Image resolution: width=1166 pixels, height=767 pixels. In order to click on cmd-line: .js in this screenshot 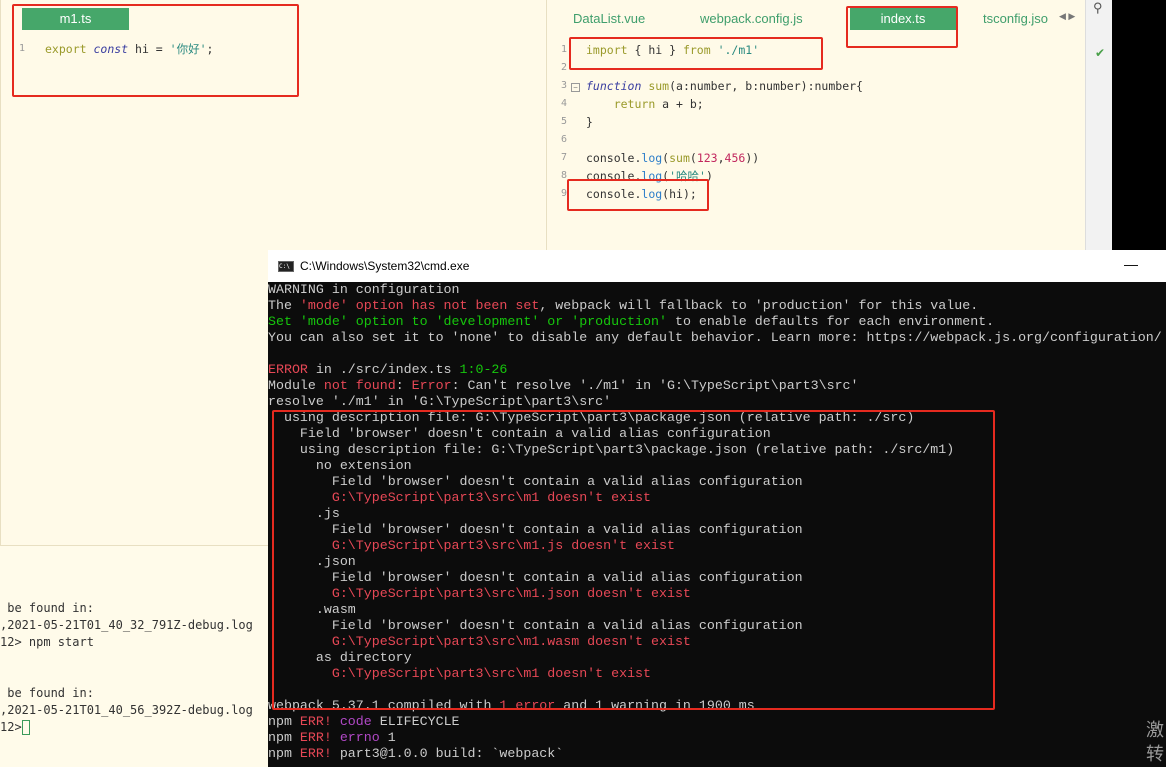, I will do `click(715, 514)`.